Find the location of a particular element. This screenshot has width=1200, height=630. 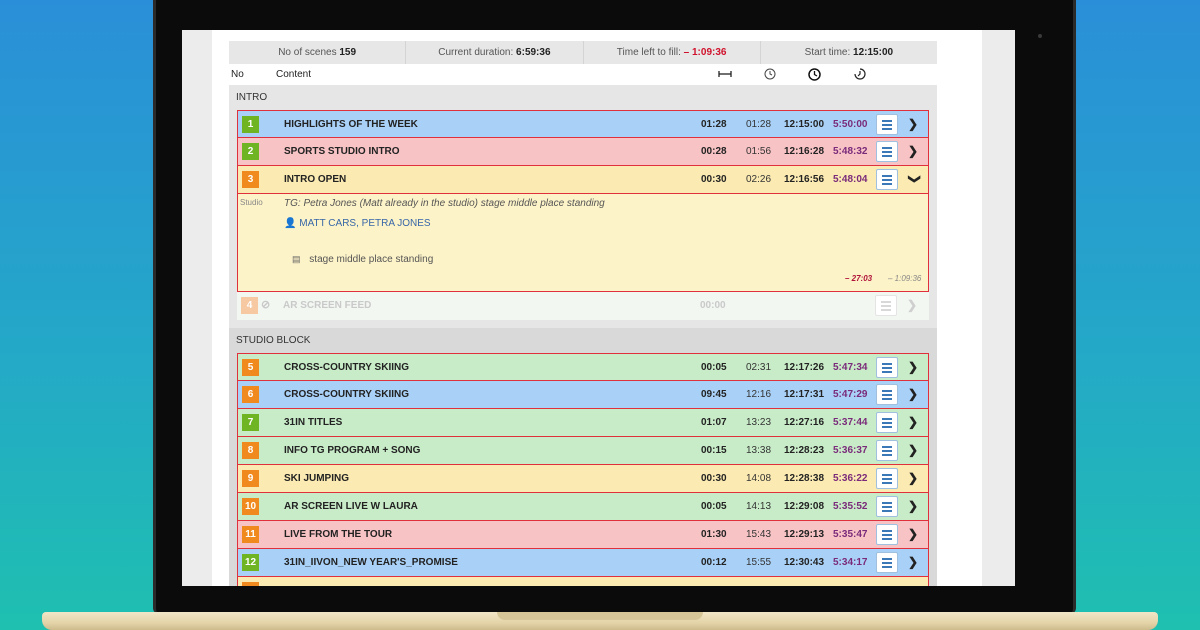

scene-start-time: 12:16:28 is located at coordinates (804, 151).